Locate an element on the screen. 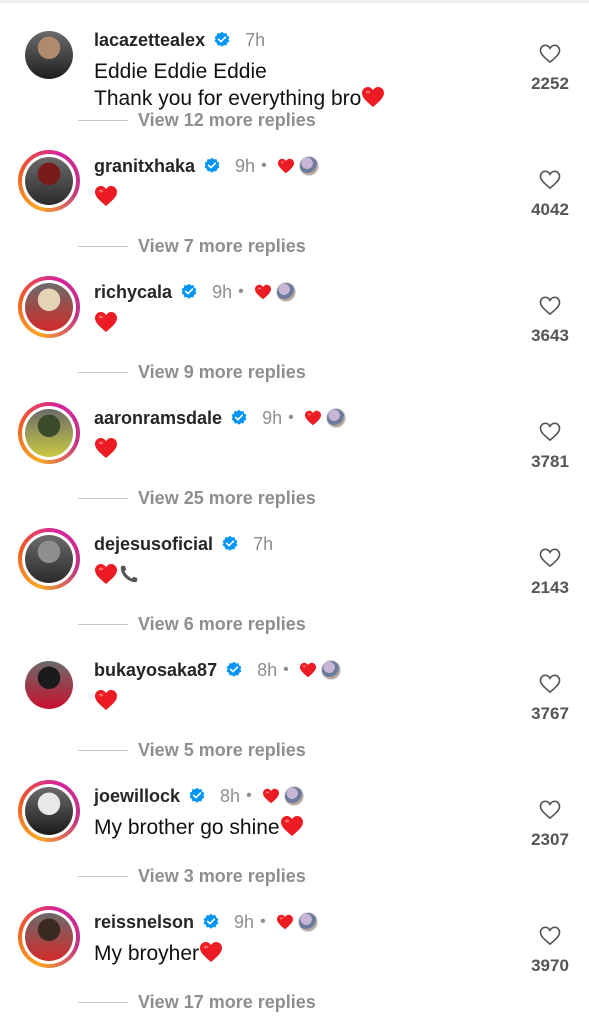 Image resolution: width=589 pixels, height=1032 pixels. comment-header: joewillock 8h • is located at coordinates (199, 796).